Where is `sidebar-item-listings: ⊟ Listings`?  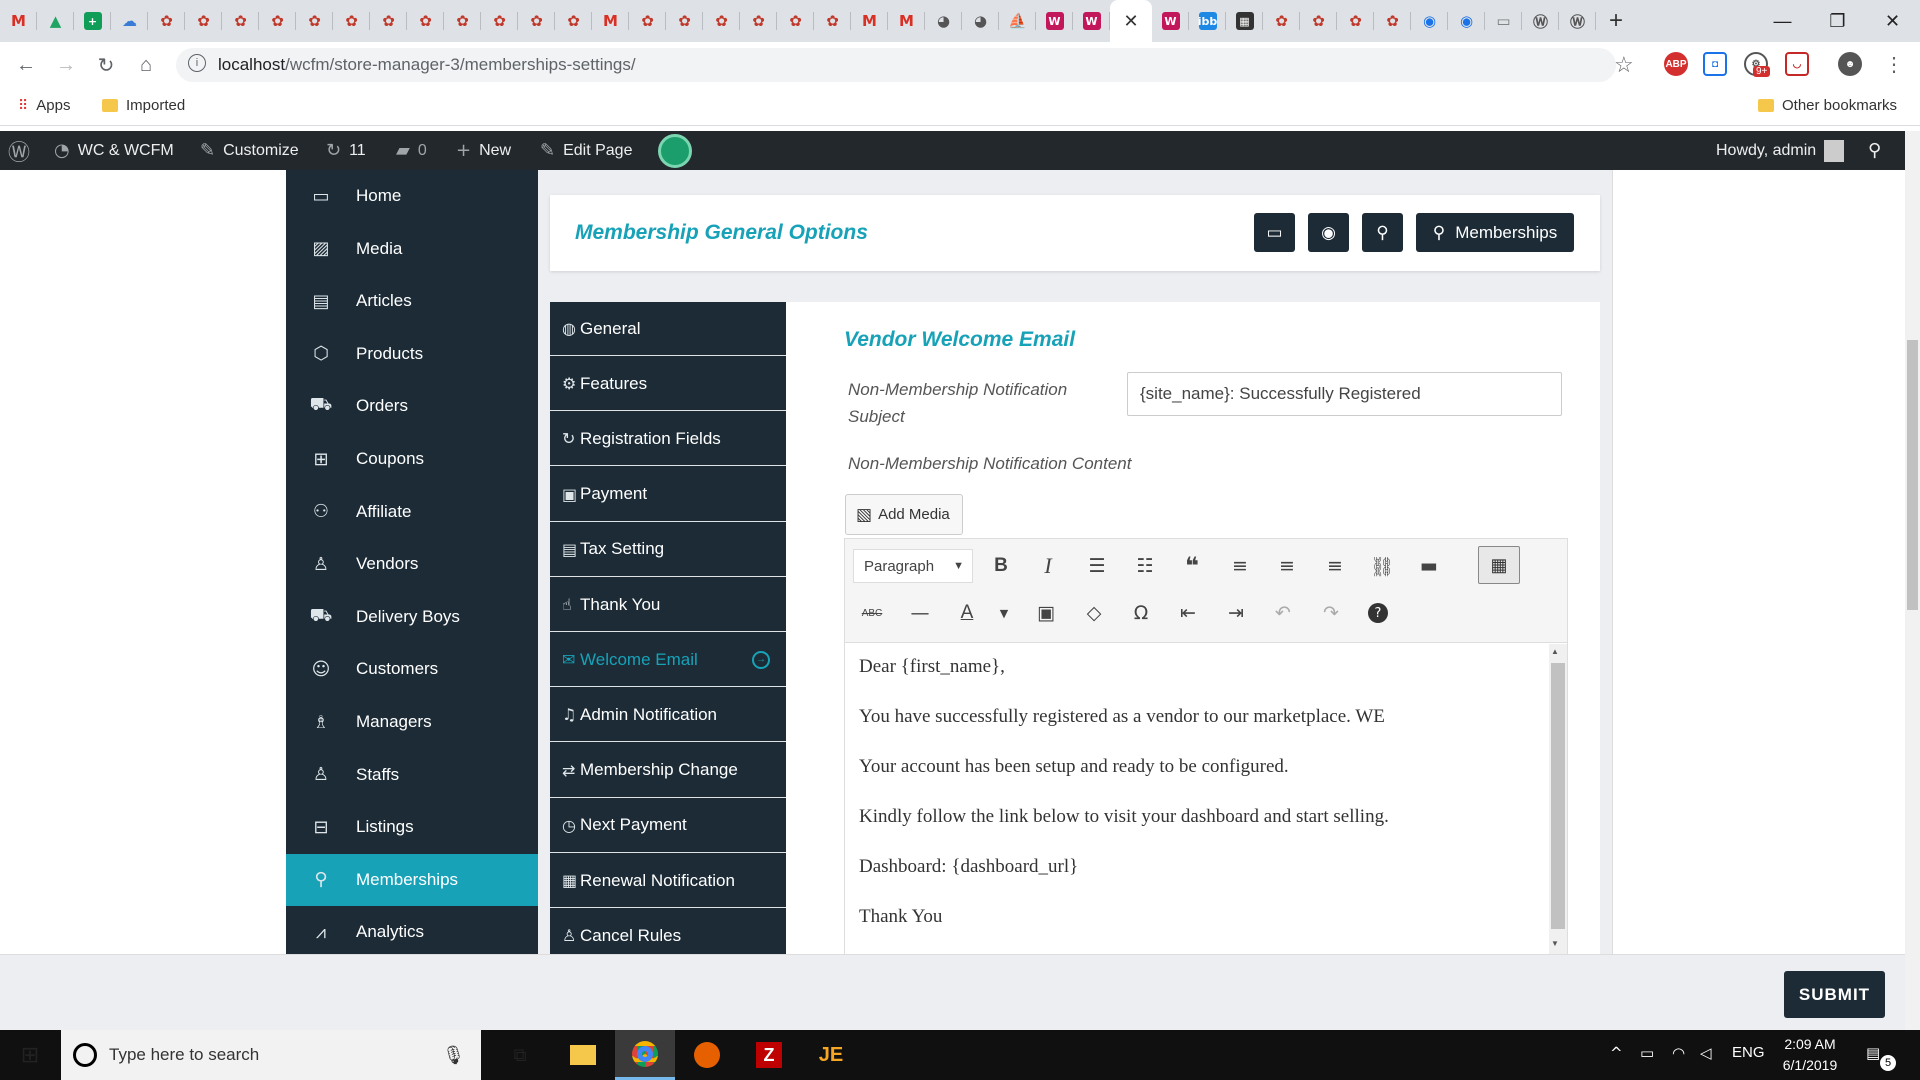
sidebar-item-listings: ⊟ Listings is located at coordinates (412, 827).